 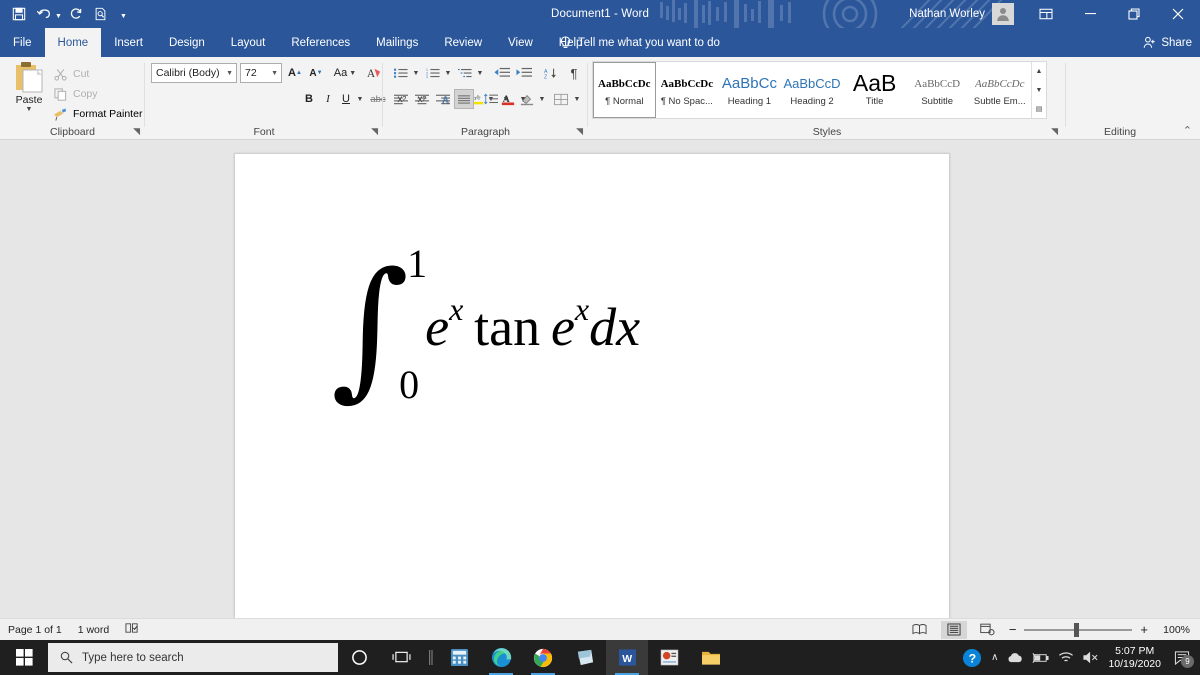 I want to click on show-formatting-marks-button: ¶, so click(x=574, y=73).